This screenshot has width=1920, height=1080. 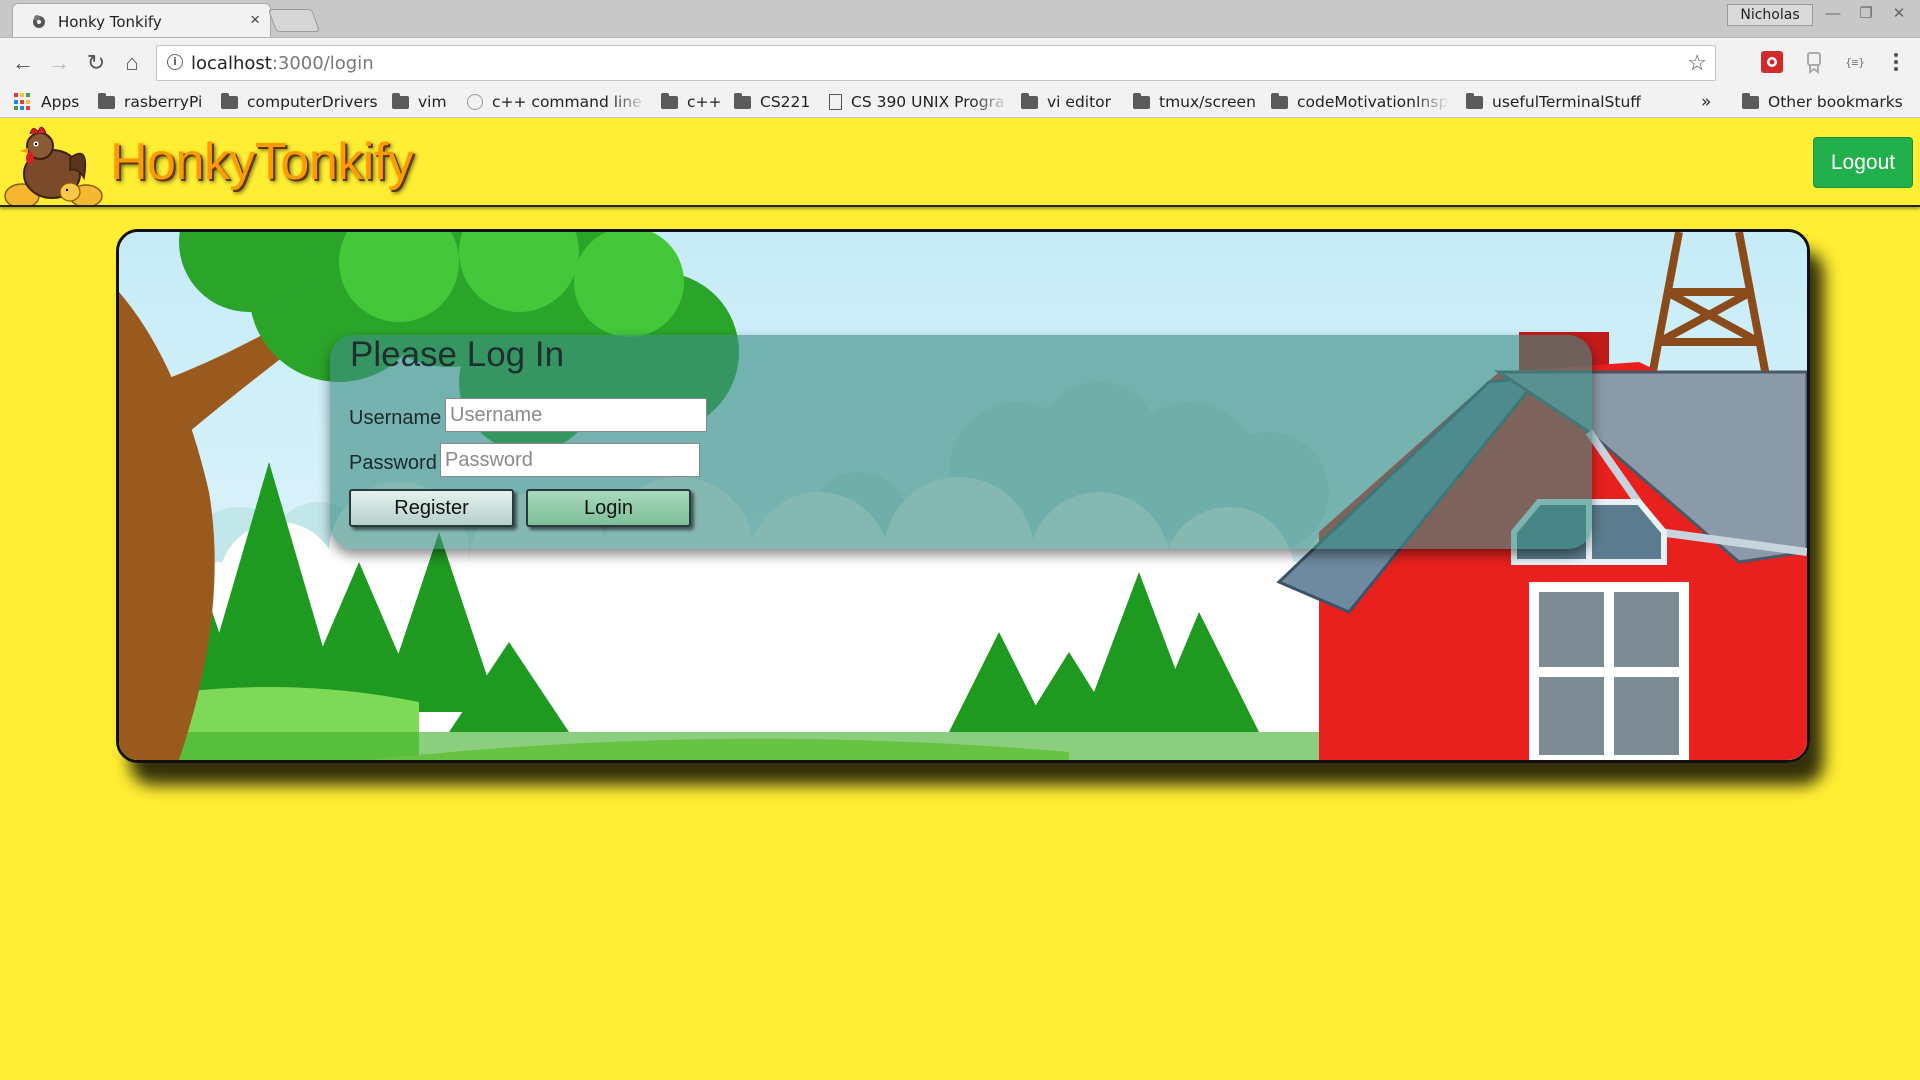 I want to click on register-button: Register, so click(x=431, y=508).